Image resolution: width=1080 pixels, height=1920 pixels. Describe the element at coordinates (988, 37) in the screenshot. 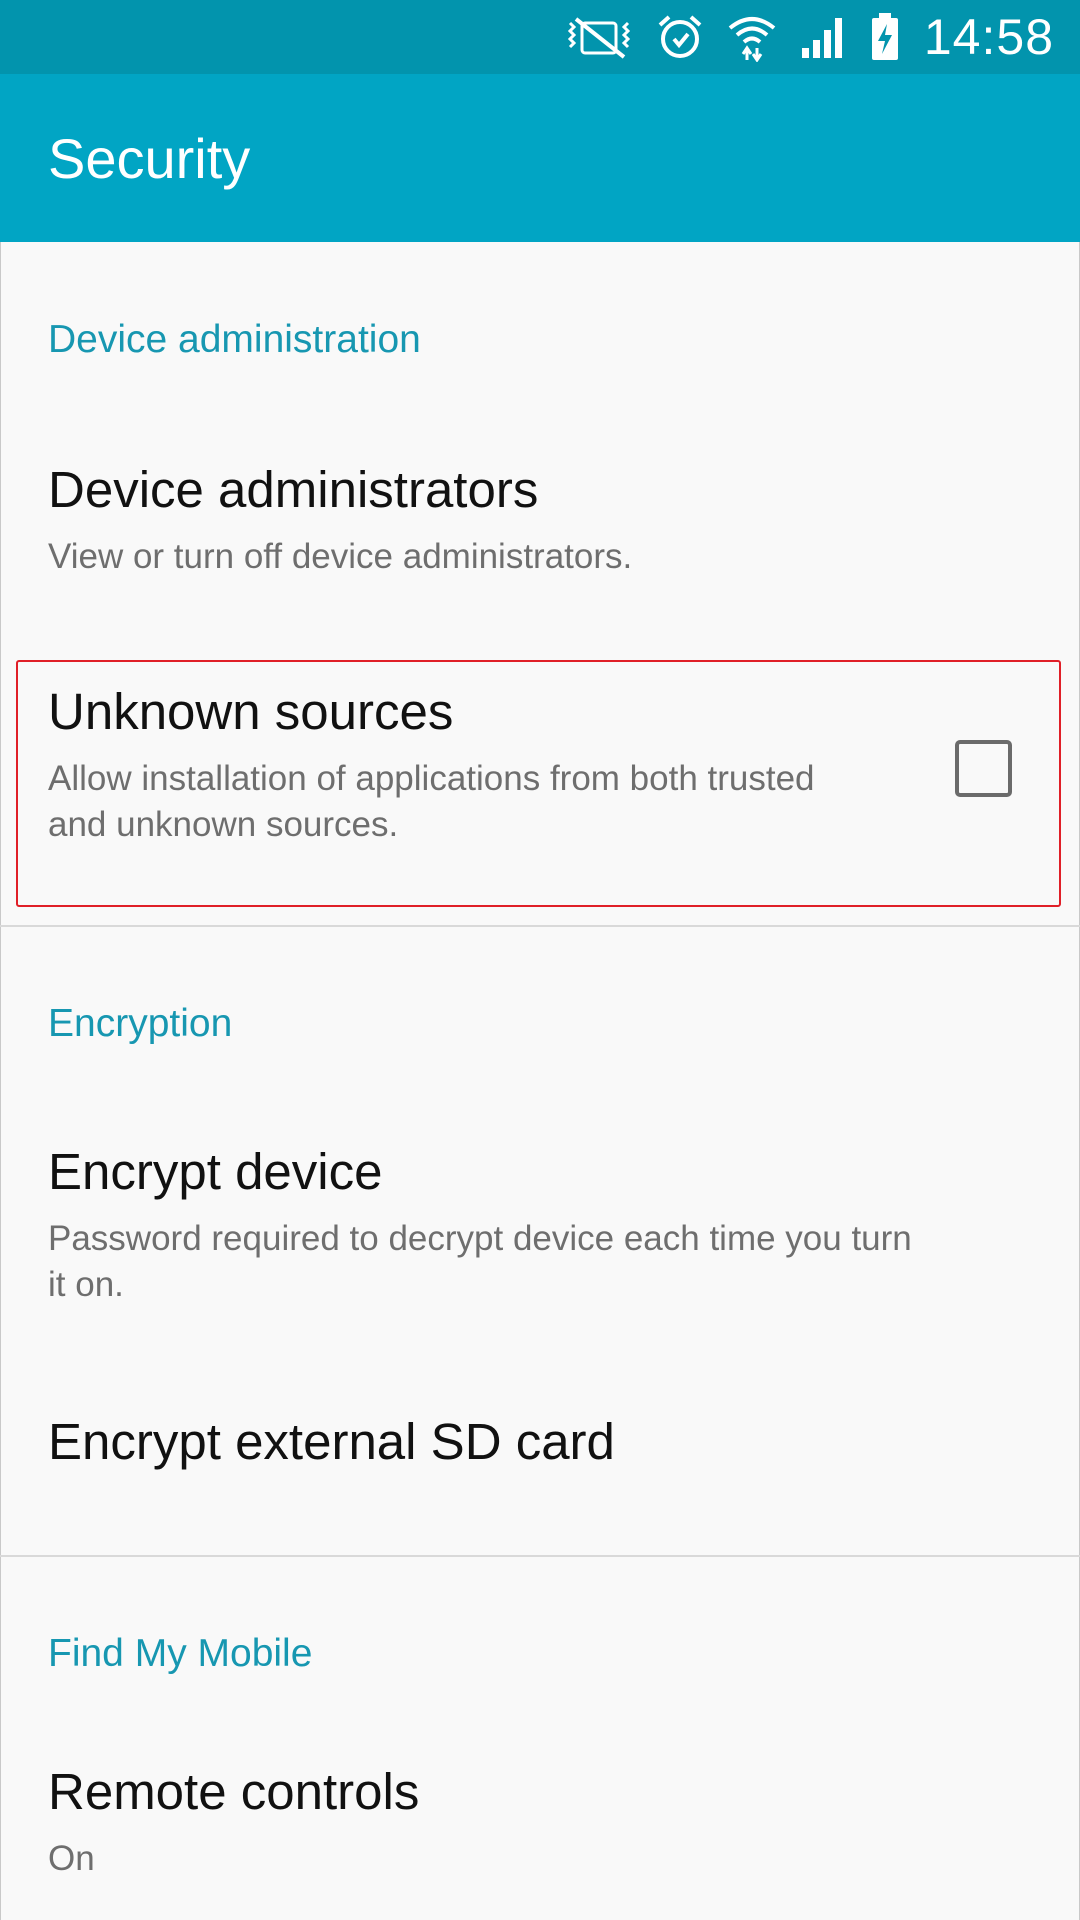

I see `status-time: 14:58` at that location.